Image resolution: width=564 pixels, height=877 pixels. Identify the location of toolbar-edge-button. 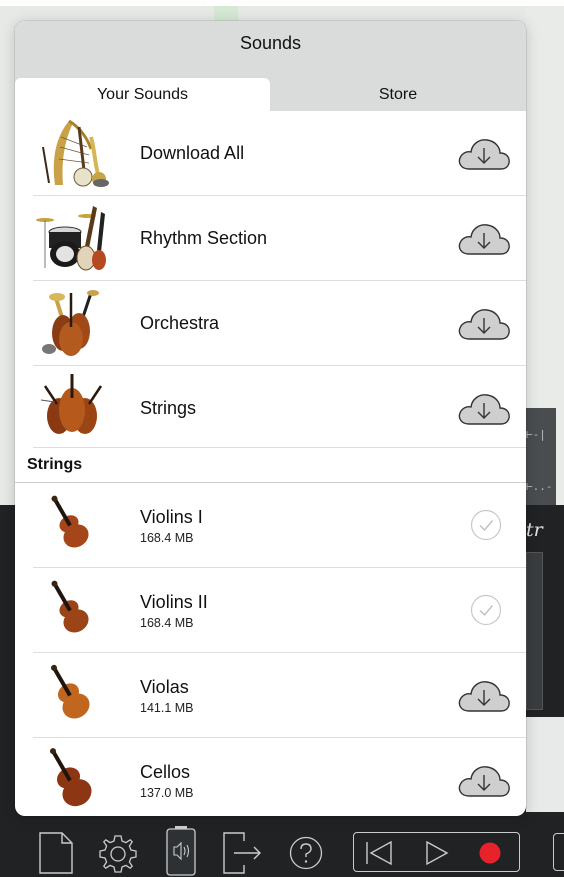
(558, 852).